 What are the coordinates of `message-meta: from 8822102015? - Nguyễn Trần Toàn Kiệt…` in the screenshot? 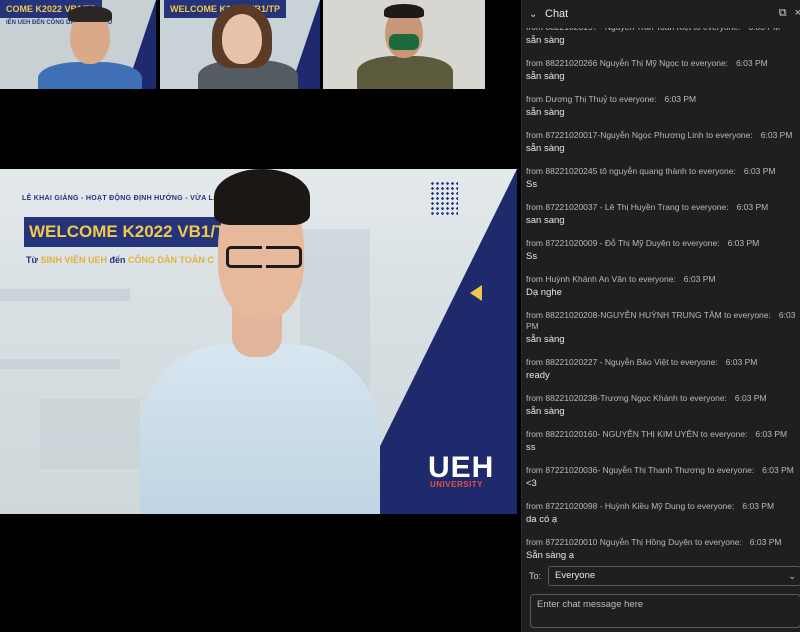 It's located at (661, 30).